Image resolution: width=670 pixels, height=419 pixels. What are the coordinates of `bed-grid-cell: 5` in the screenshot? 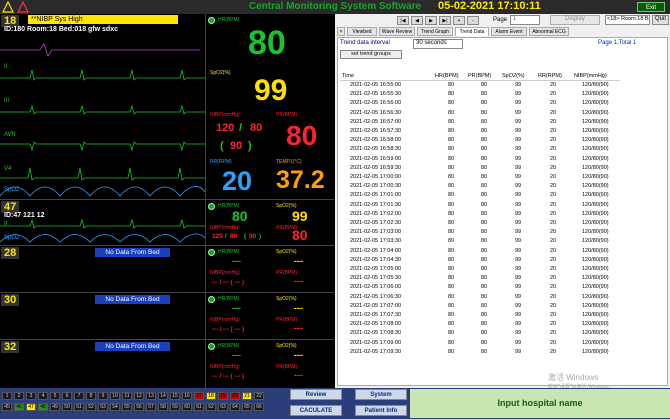 It's located at (55, 396).